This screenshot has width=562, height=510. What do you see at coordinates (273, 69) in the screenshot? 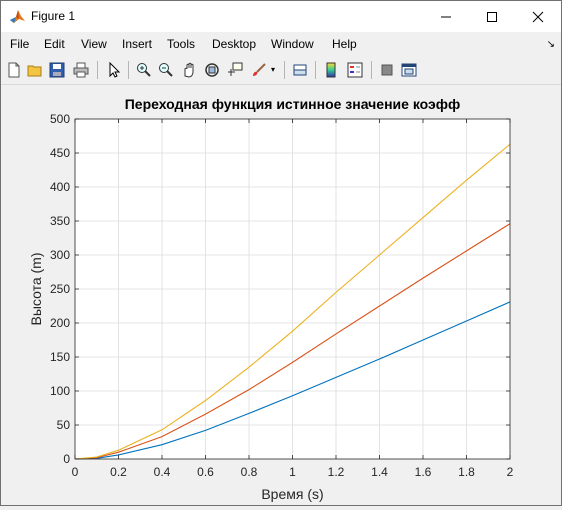
I see `brush-dropdown-icon: ▾` at bounding box center [273, 69].